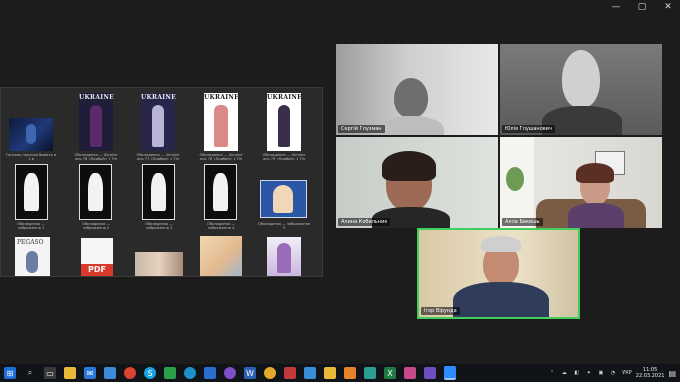  What do you see at coordinates (584, 373) in the screenshot?
I see `tray-icons: ⌃ ☁ ◧ ✦ ▣ ◔` at bounding box center [584, 373].